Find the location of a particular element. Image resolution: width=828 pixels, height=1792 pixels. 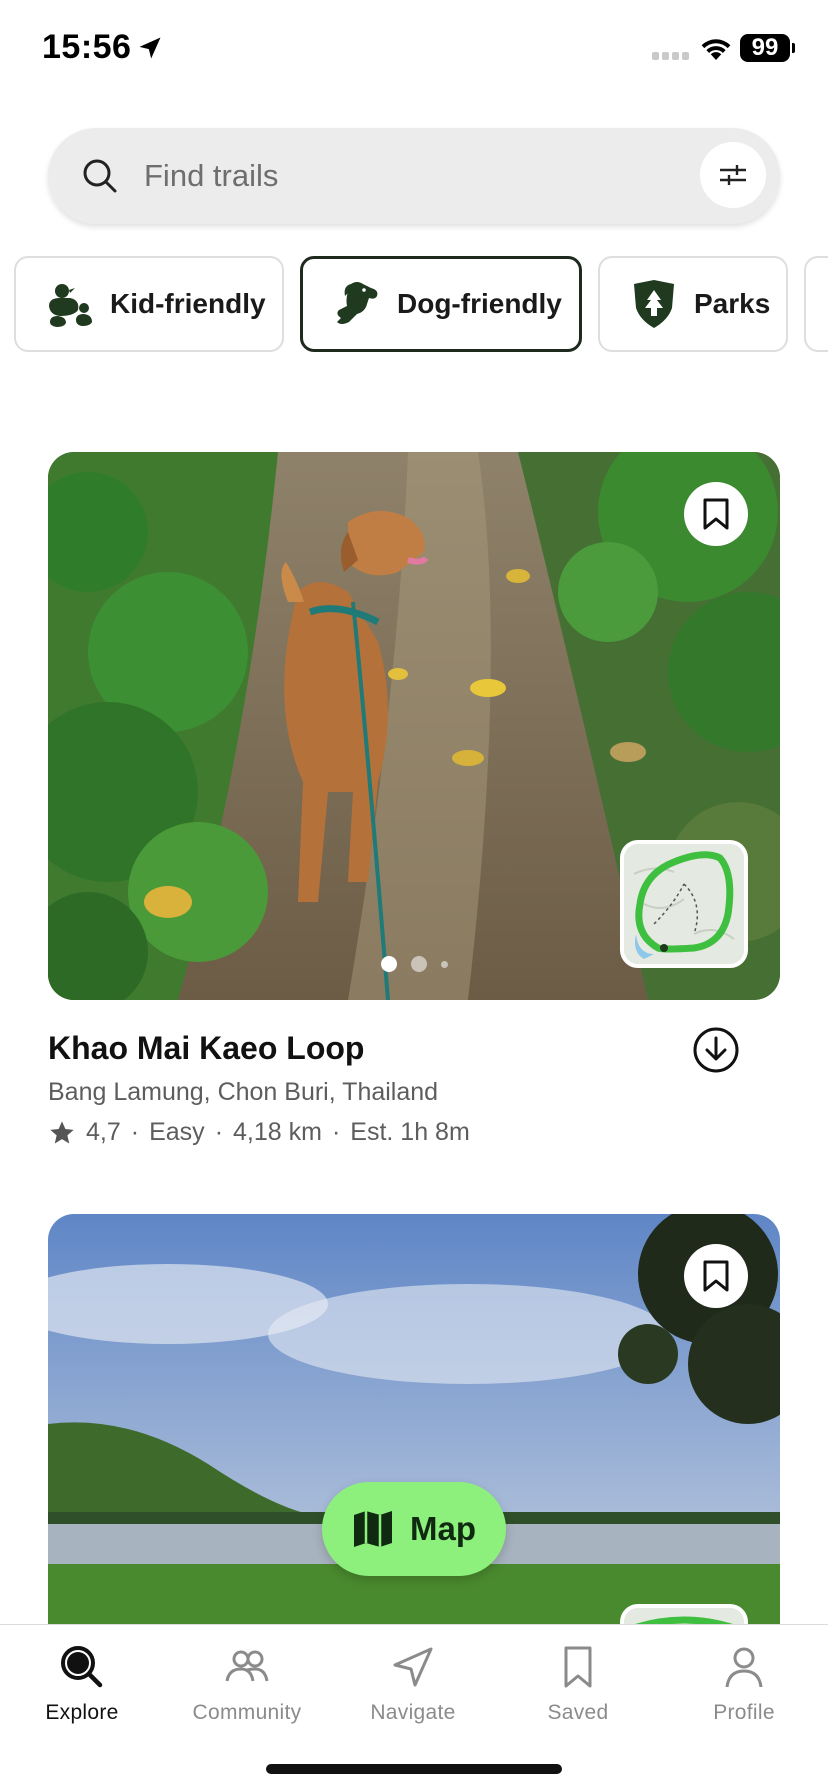

trail-stats: 4,7 · Easy · 4,18 km · Est. 1h 8m is located at coordinates (259, 1132).